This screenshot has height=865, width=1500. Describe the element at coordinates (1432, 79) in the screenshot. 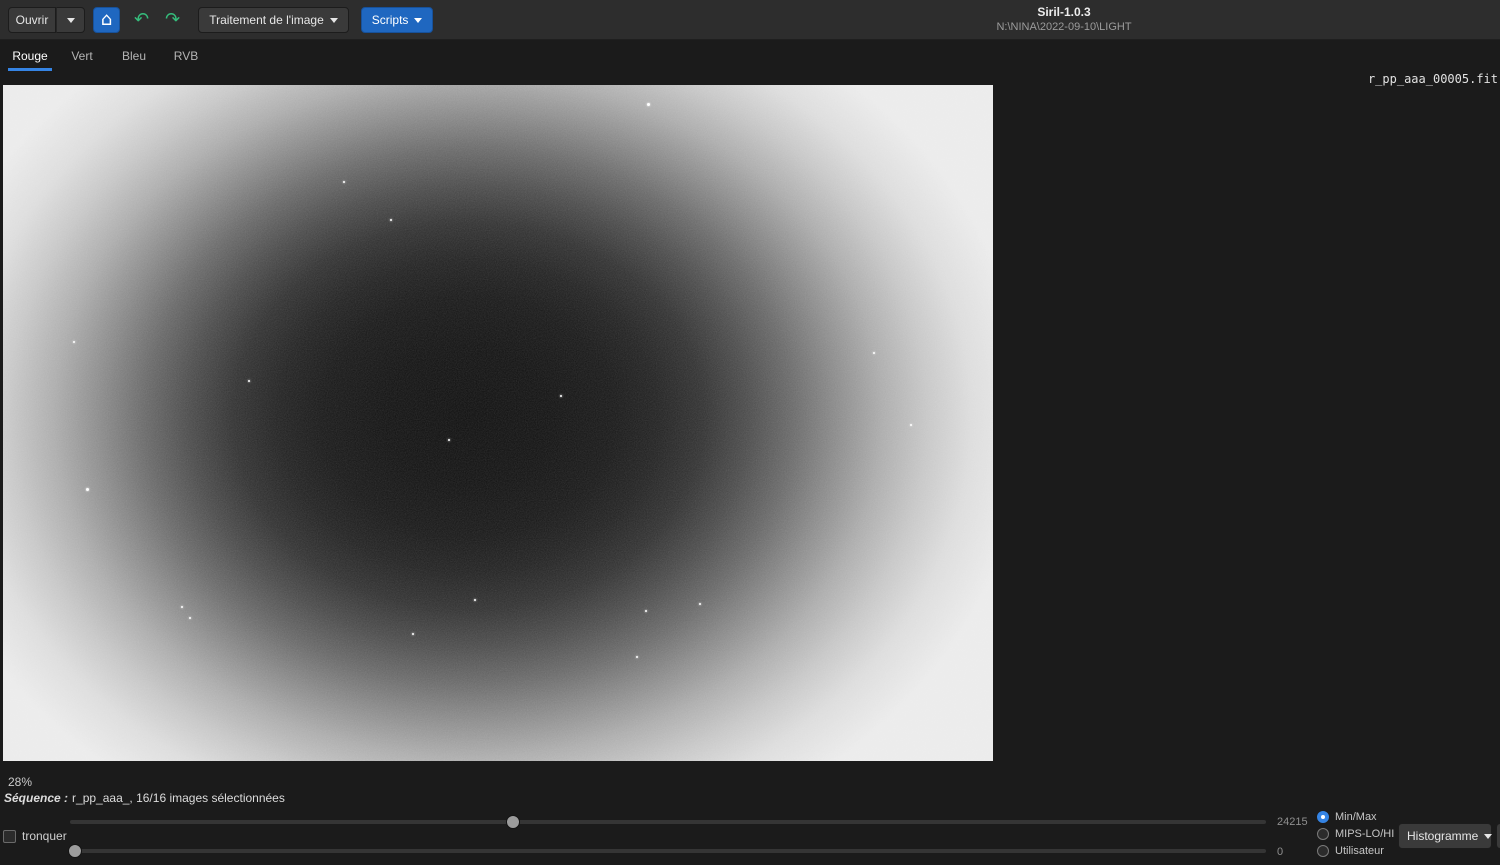

I see `image-filename: r_pp_aaa_00005.fit` at that location.